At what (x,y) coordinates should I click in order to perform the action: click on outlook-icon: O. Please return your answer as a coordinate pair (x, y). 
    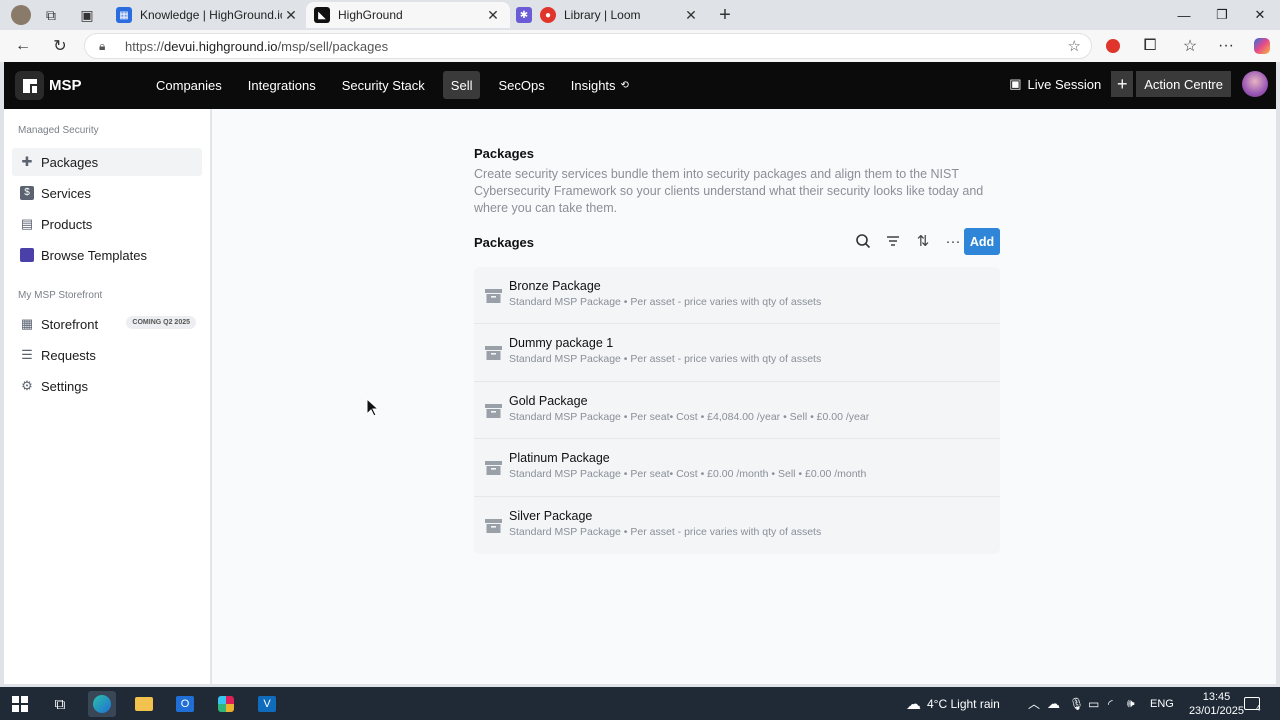
    Looking at the image, I should click on (185, 704).